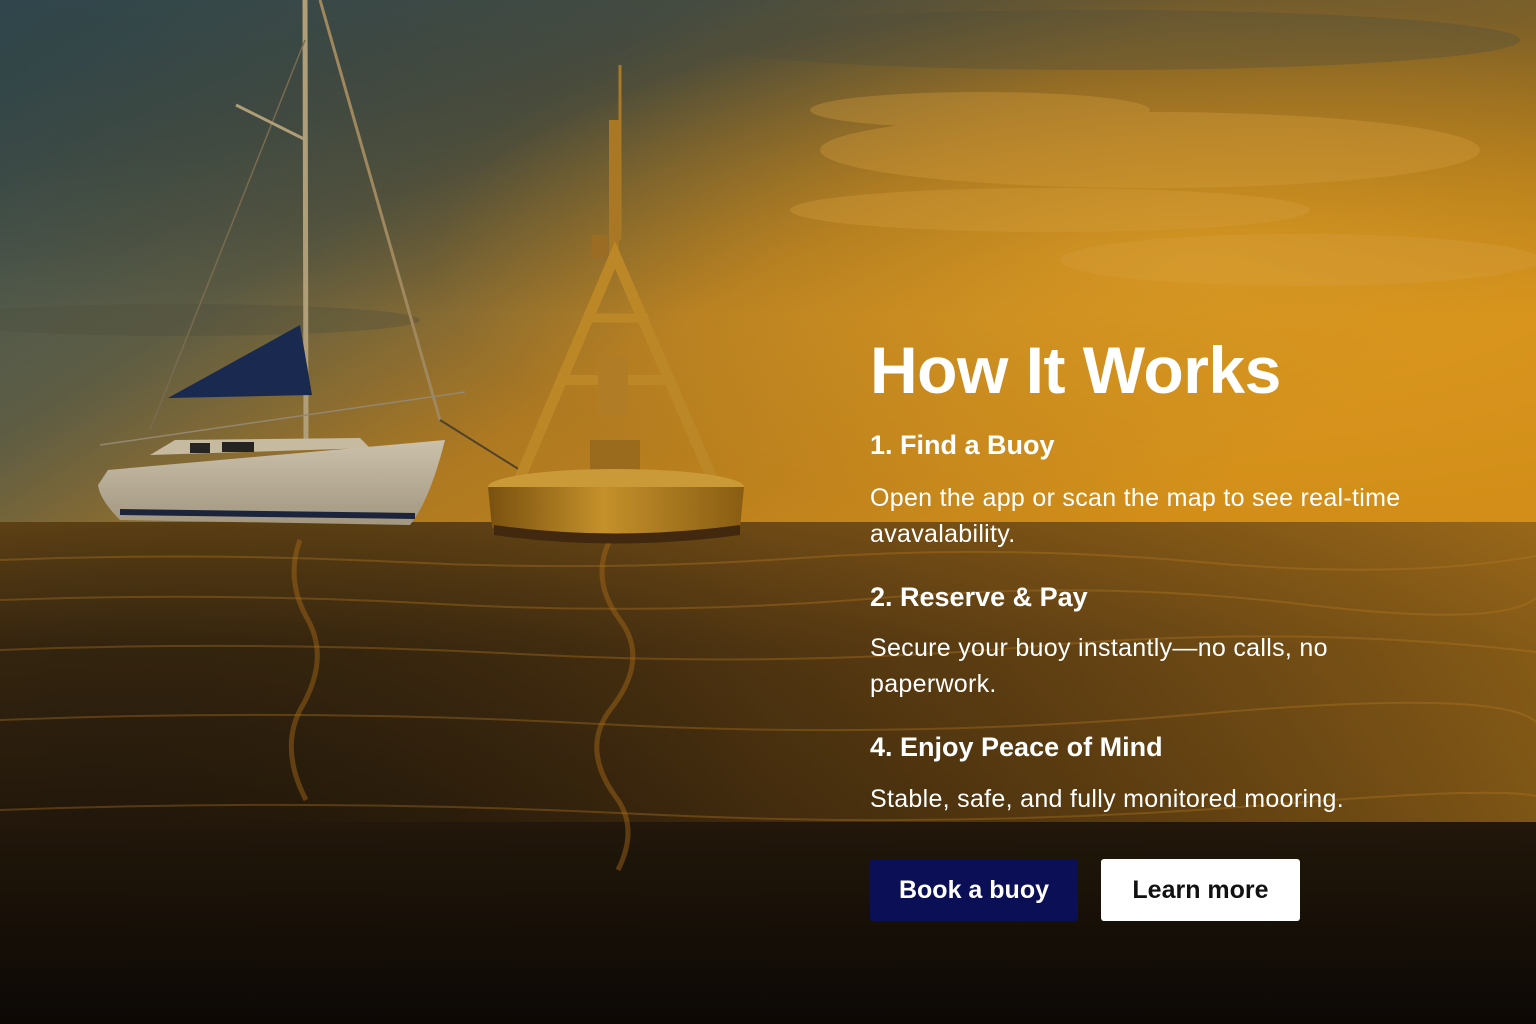  What do you see at coordinates (1016, 747) in the screenshot?
I see `step-4-heading: 4. Enjoy Peace of Mind` at bounding box center [1016, 747].